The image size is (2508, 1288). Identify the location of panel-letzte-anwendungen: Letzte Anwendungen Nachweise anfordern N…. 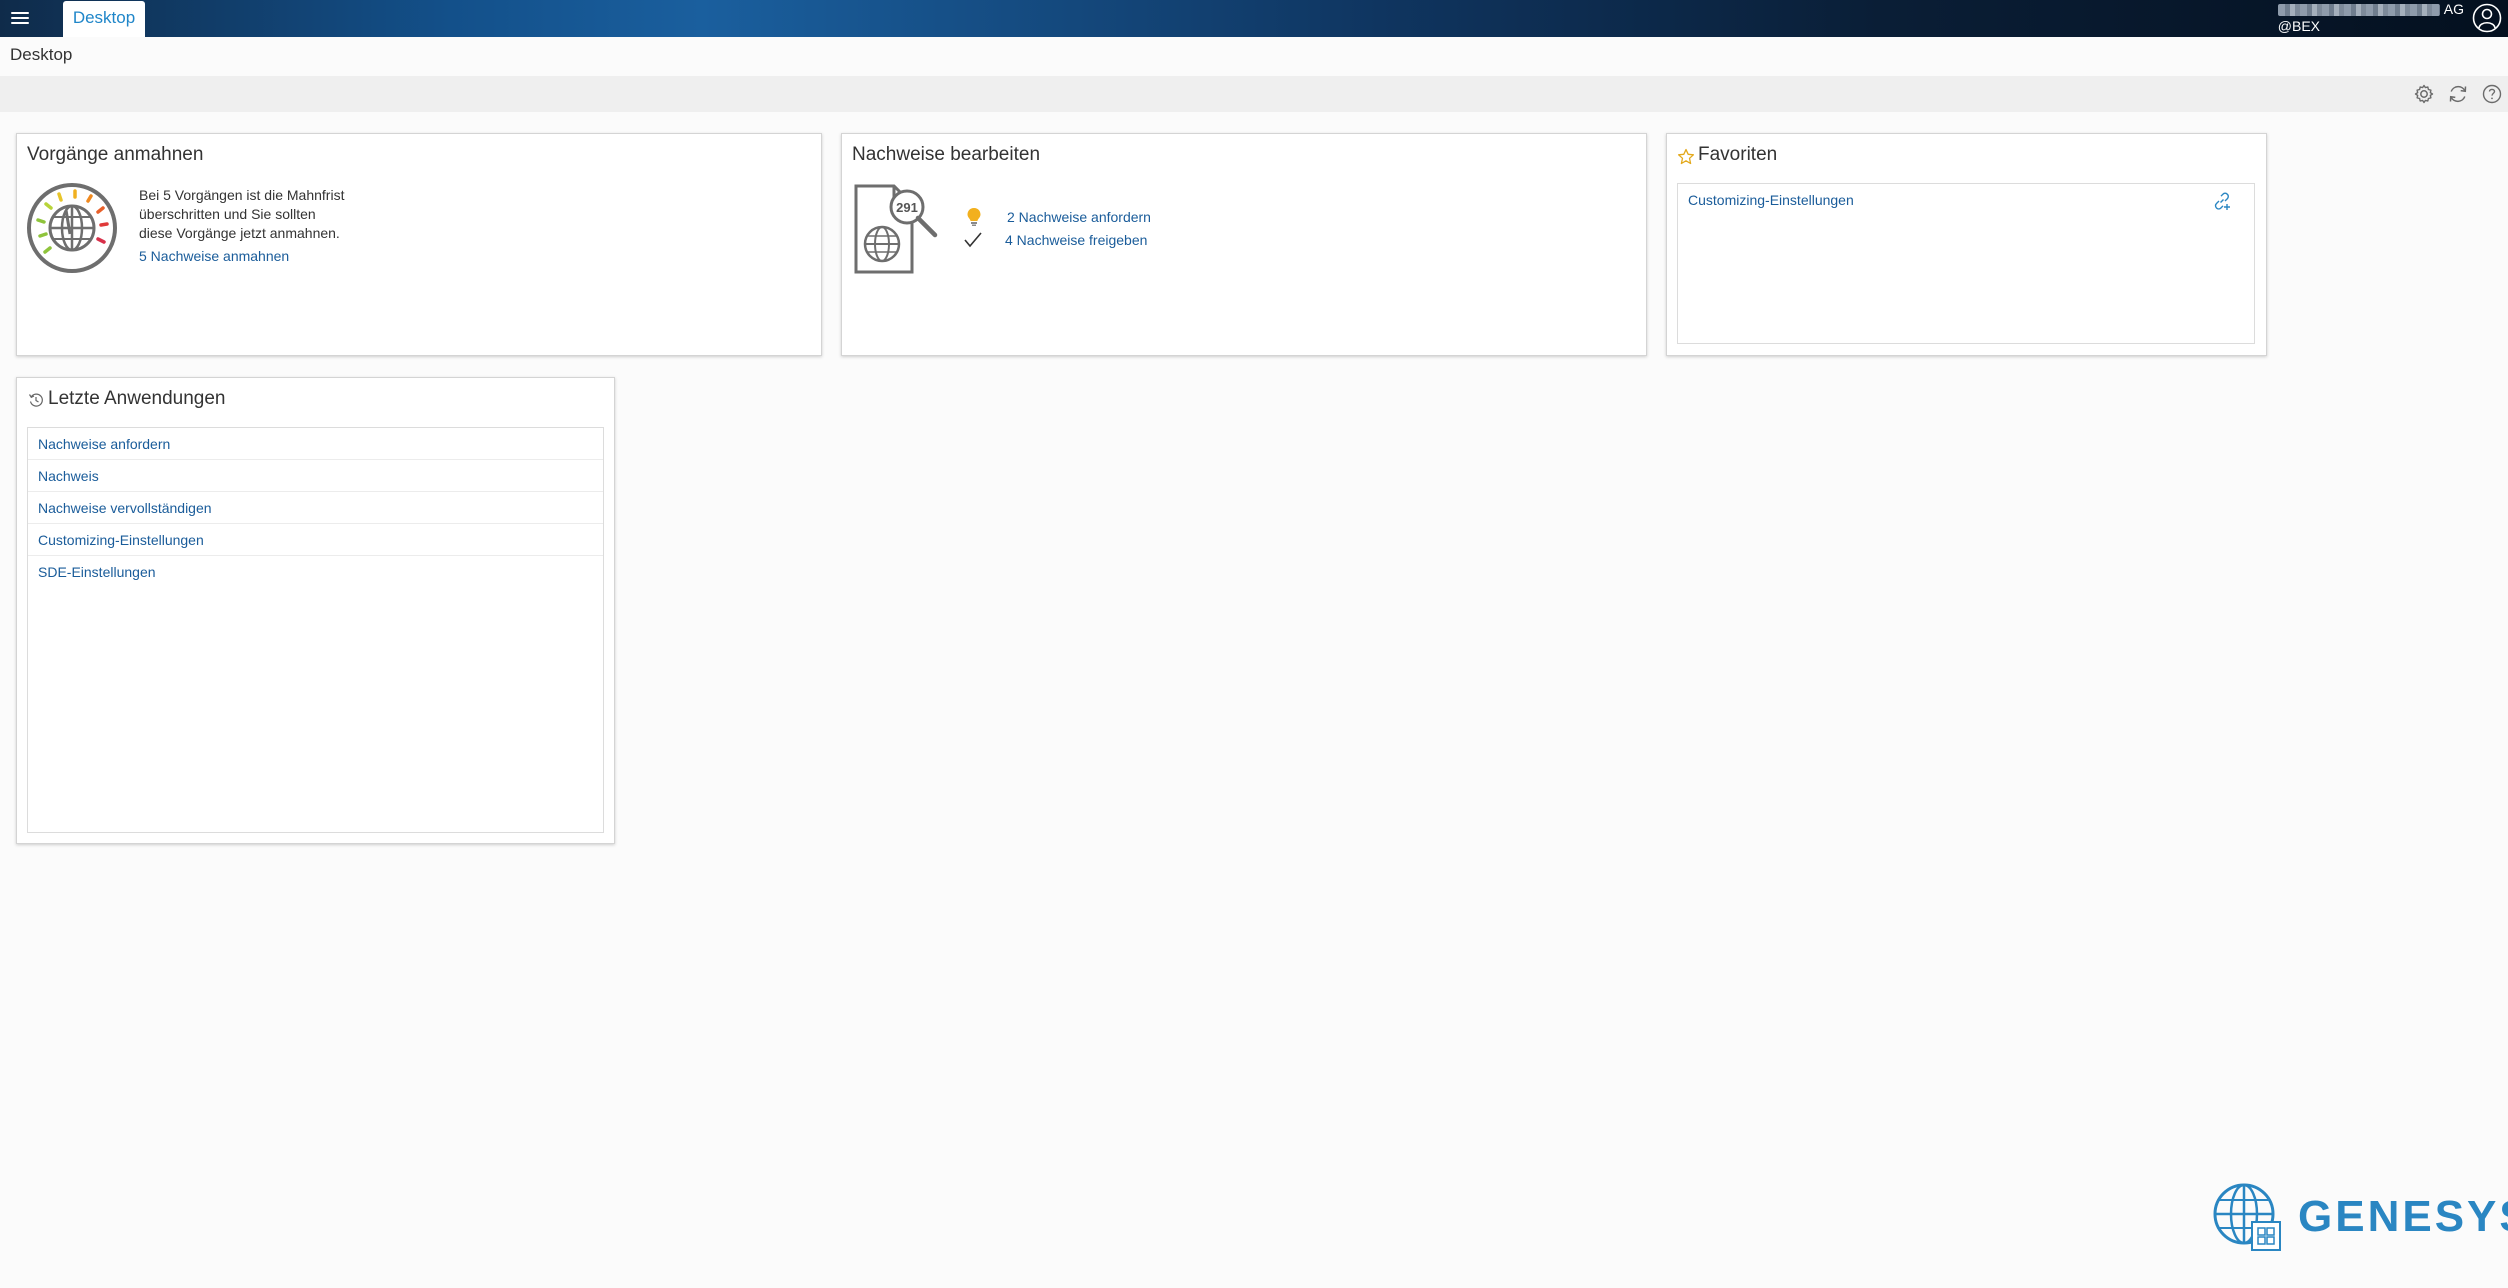
(315, 610).